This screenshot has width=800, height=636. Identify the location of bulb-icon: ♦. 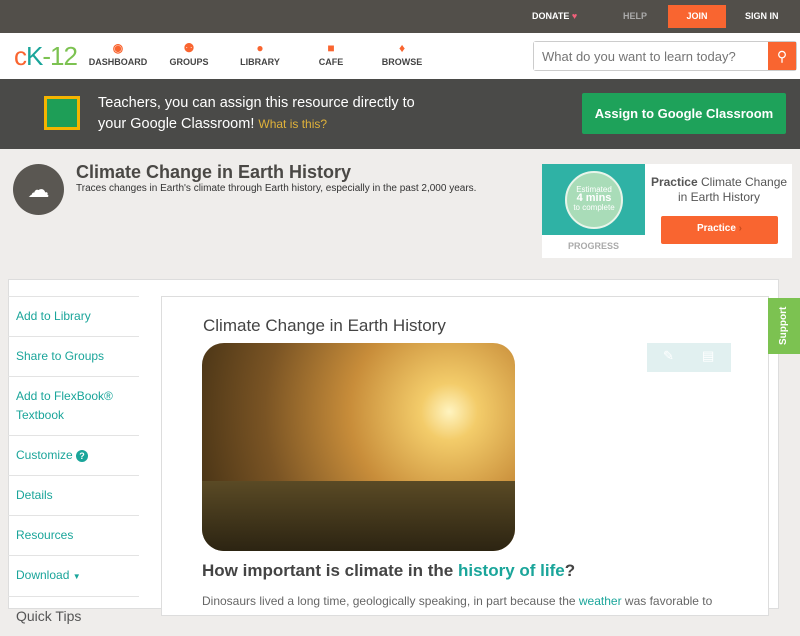
(402, 48).